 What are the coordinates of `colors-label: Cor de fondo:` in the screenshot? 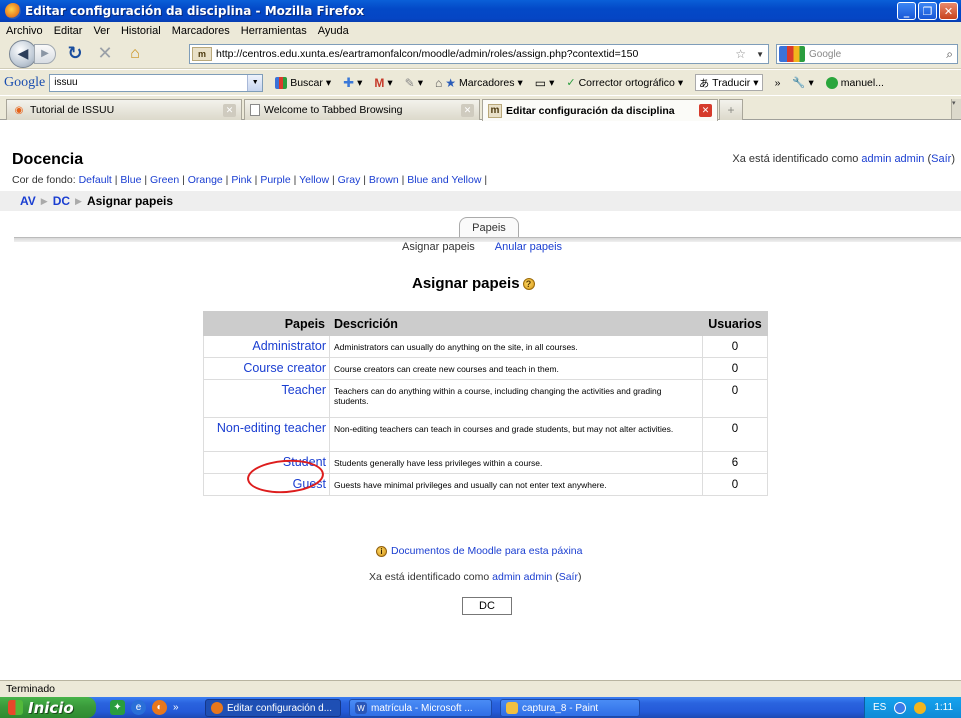 It's located at (44, 180).